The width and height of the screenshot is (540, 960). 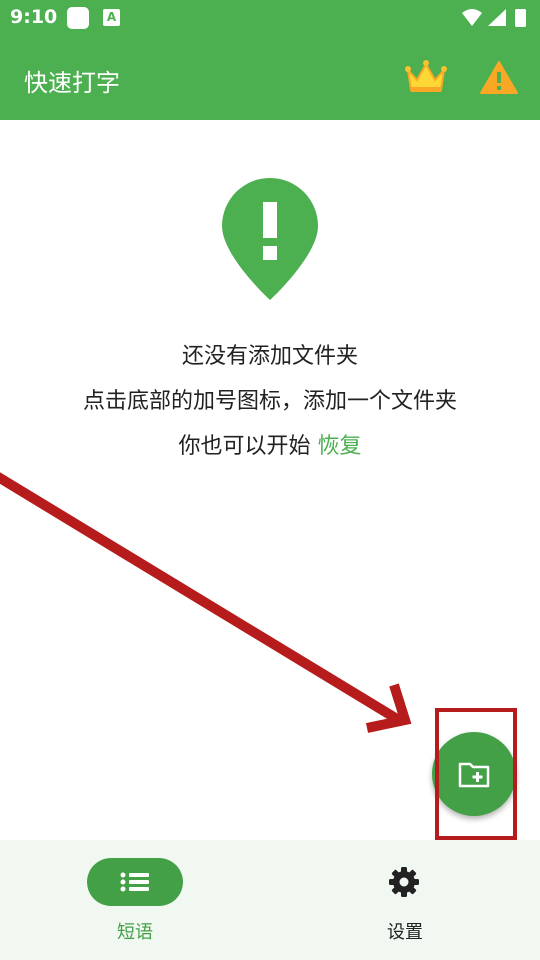 I want to click on add-folder-icon, so click(x=474, y=775).